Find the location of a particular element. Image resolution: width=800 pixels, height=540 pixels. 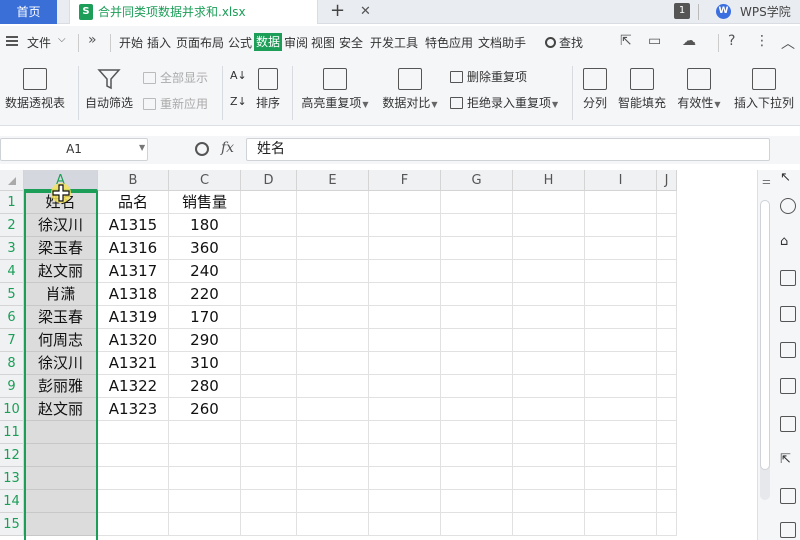

column-header-e: E is located at coordinates (333, 180).